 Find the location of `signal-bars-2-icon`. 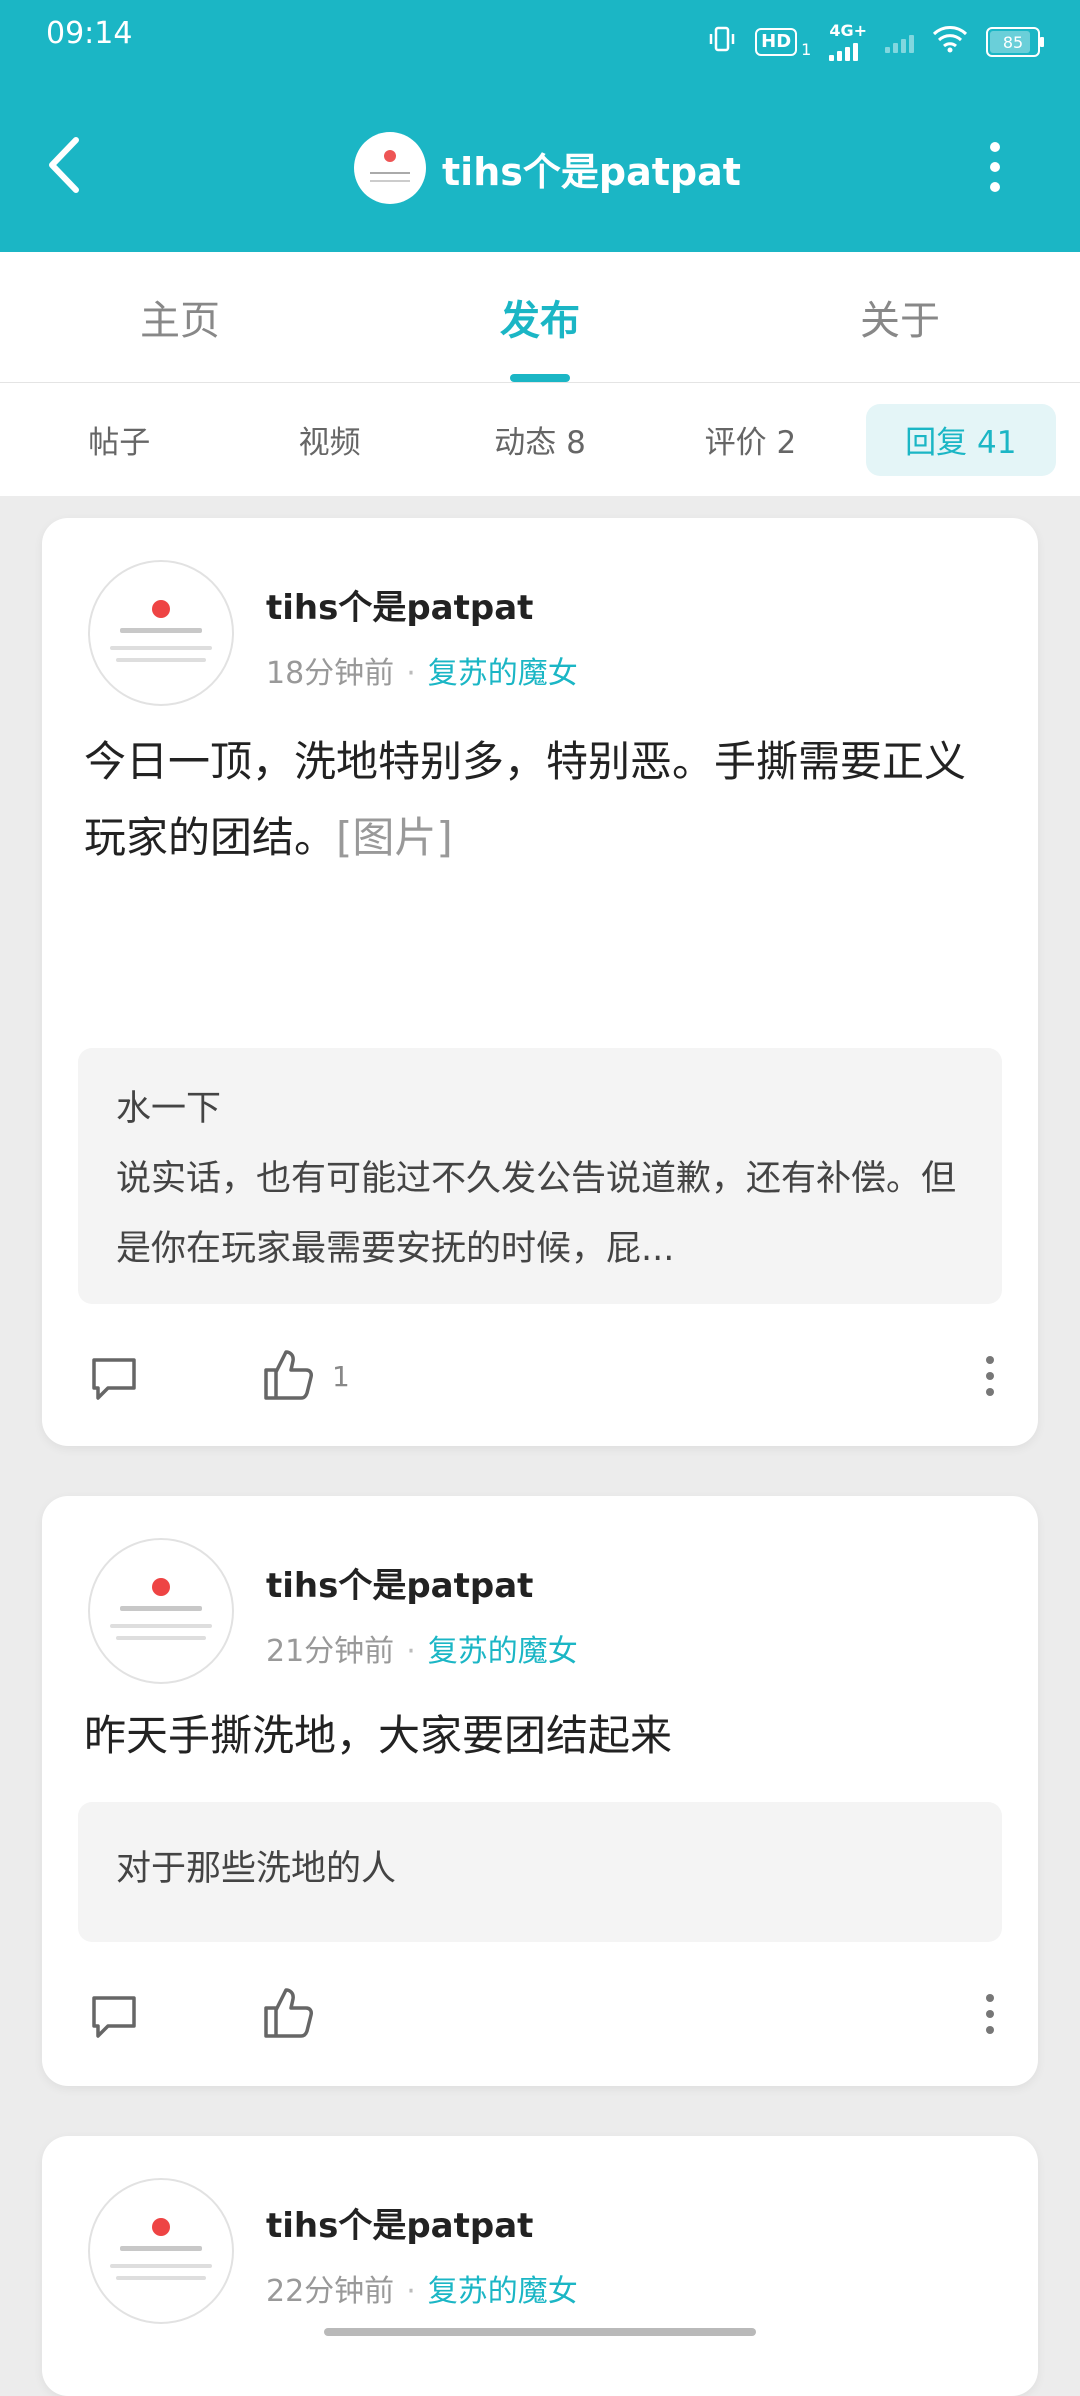

signal-bars-2-icon is located at coordinates (899, 42).